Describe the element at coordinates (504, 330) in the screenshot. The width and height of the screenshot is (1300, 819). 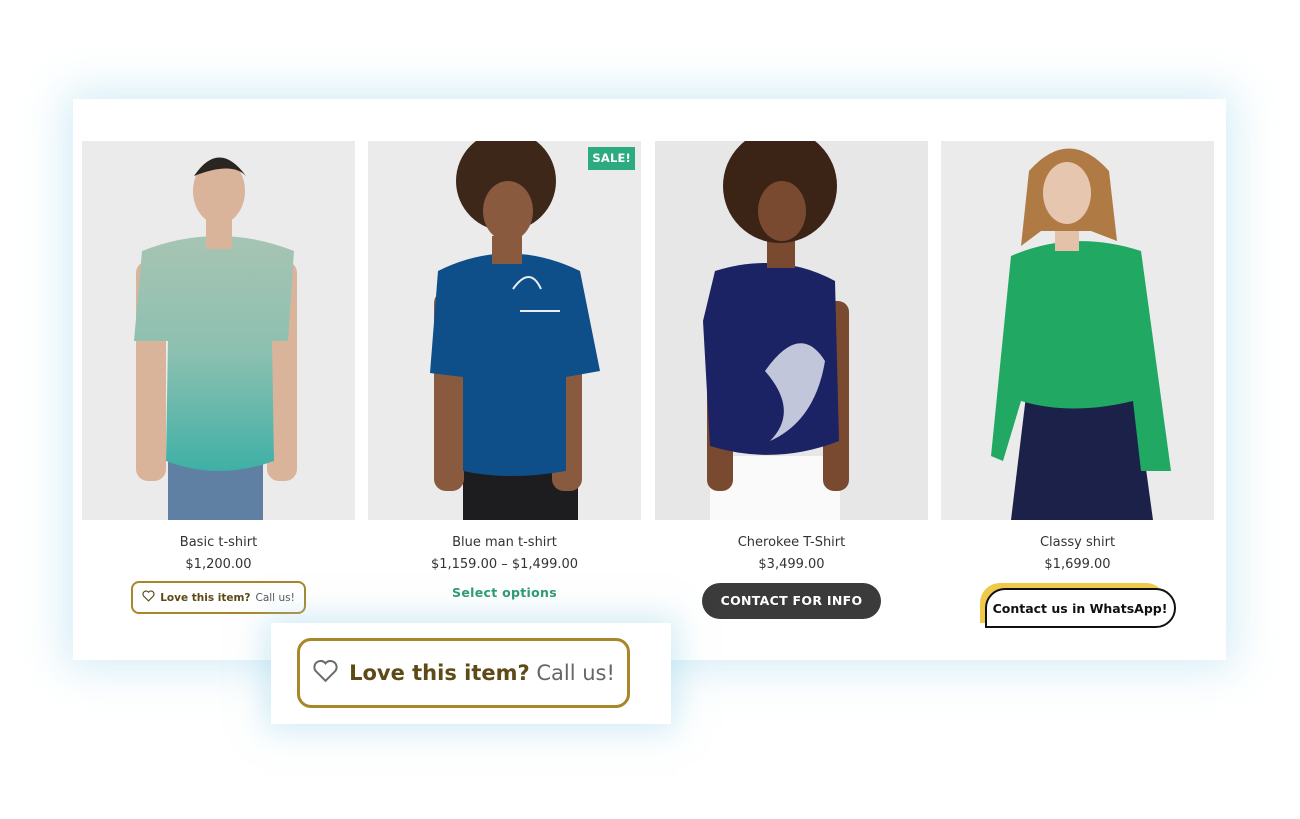
I see `product-image-blue-man-tshirt: SALE!` at that location.